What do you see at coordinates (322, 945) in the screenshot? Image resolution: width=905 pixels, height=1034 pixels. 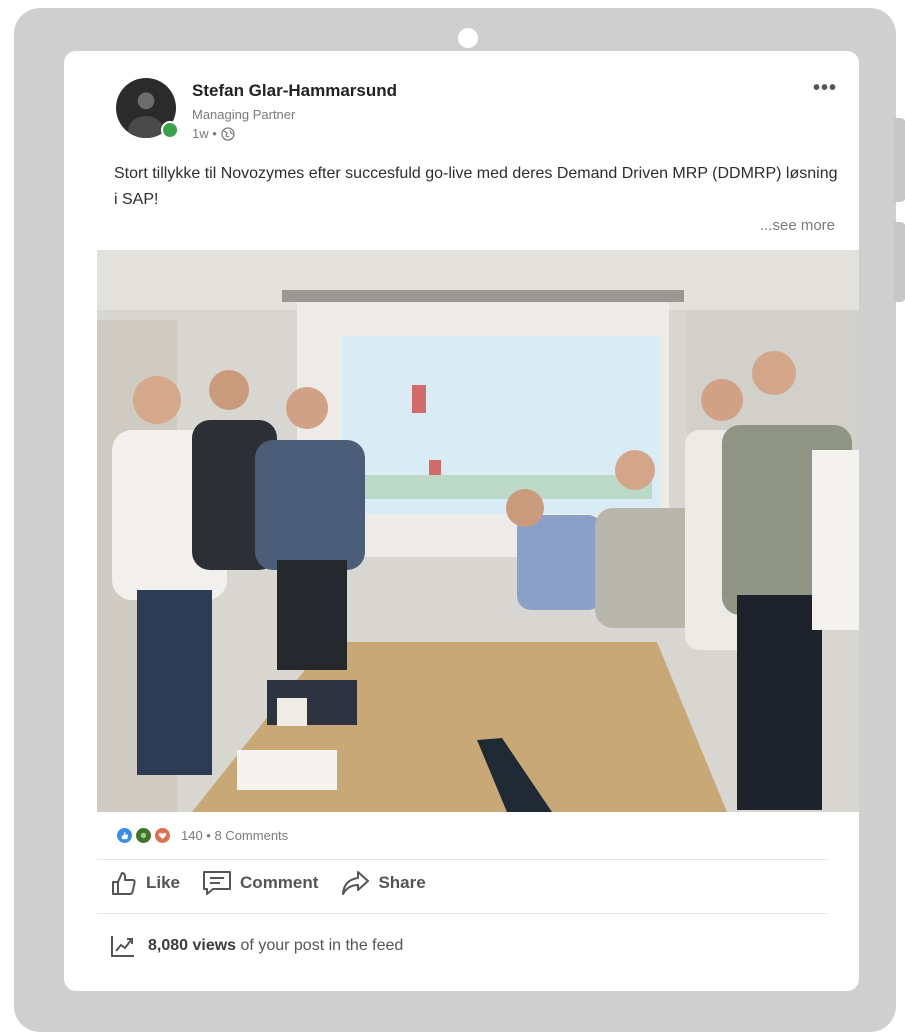 I see `views-suffix: of your post in the feed` at bounding box center [322, 945].